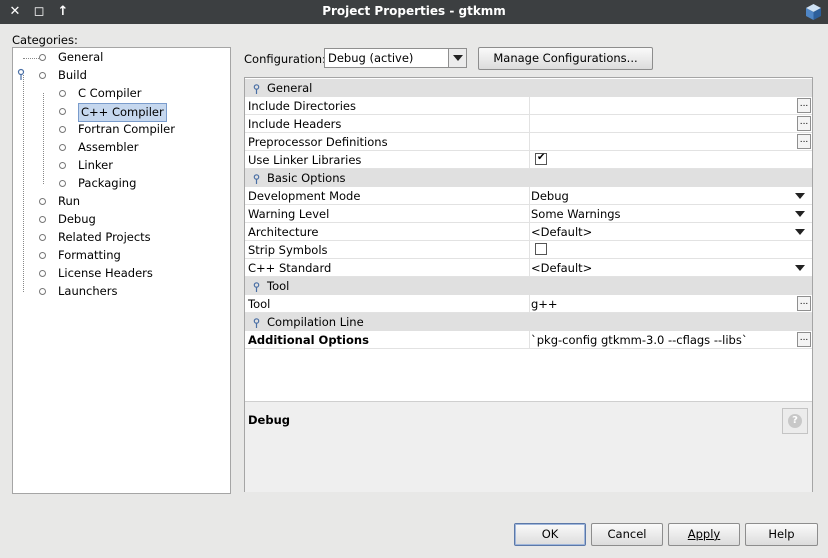 This screenshot has width=828, height=558. Describe the element at coordinates (813, 12) in the screenshot. I see `netbeans-cube-icon` at that location.